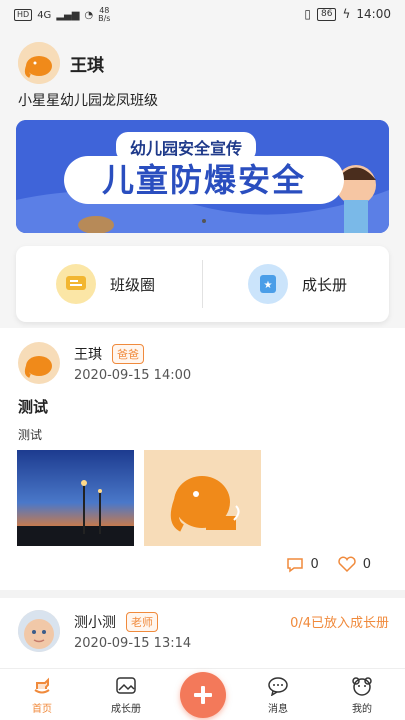  I want to click on feed-post: 测小测 老师 0/4已放入成长册 2020-09-15 13:14, so click(202, 633).